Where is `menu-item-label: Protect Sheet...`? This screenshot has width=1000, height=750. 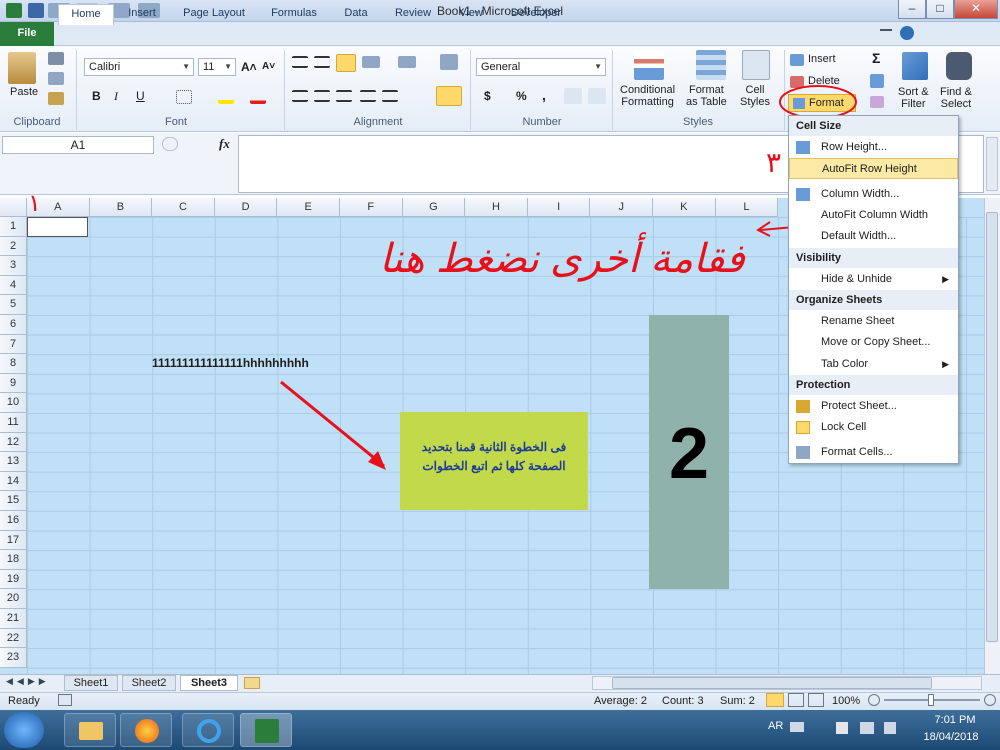
menu-item-label: Protect Sheet... is located at coordinates (859, 406).